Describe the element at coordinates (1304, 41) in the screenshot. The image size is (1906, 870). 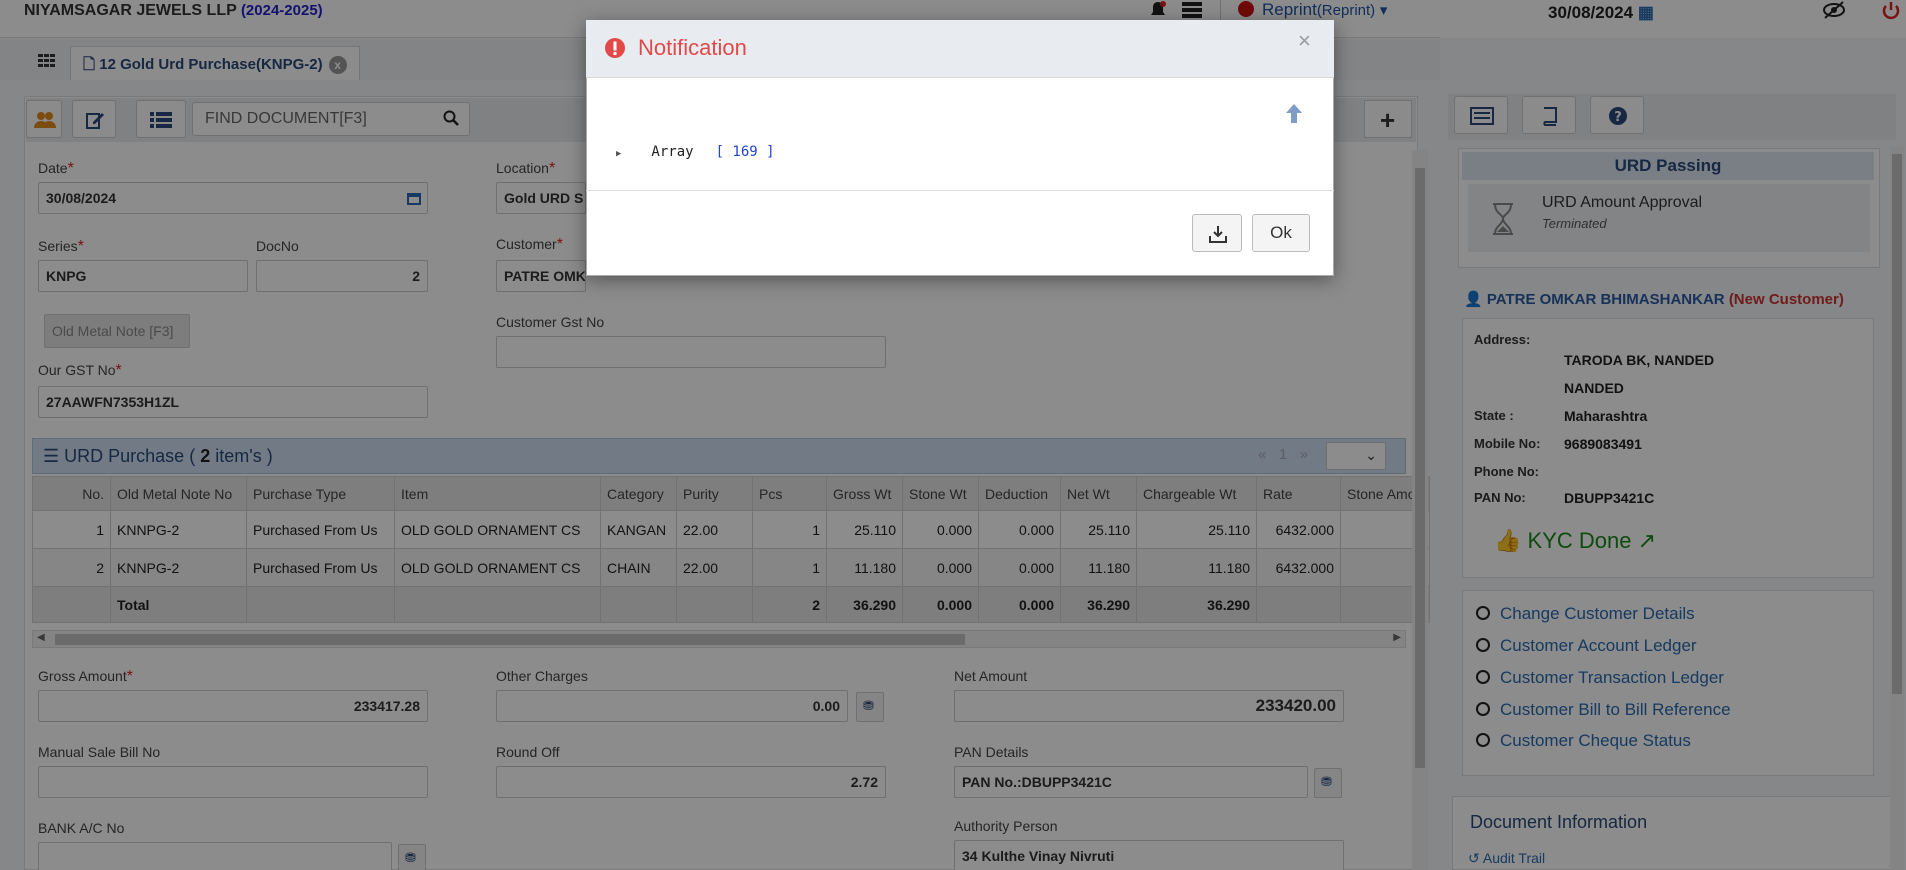
I see `close-icon: ×` at that location.